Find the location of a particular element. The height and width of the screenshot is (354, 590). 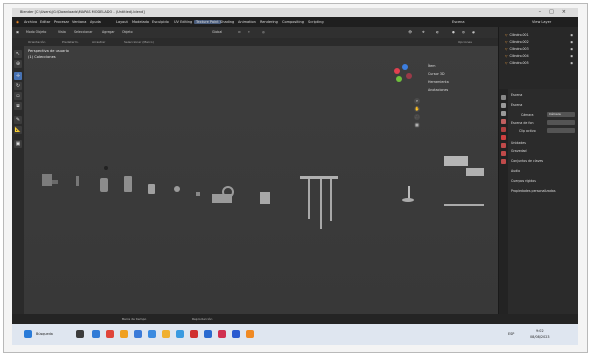

tab-animation: Animation is located at coordinates (247, 22).